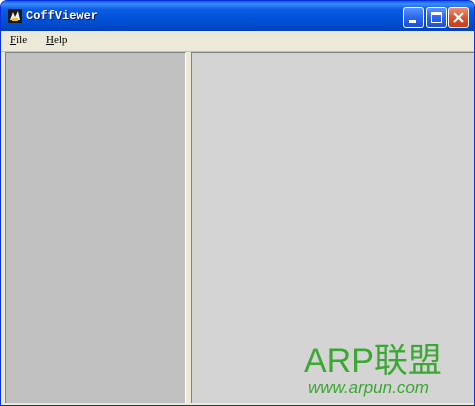 The height and width of the screenshot is (406, 475). I want to click on watermark-logo: ARP联盟, so click(373, 361).